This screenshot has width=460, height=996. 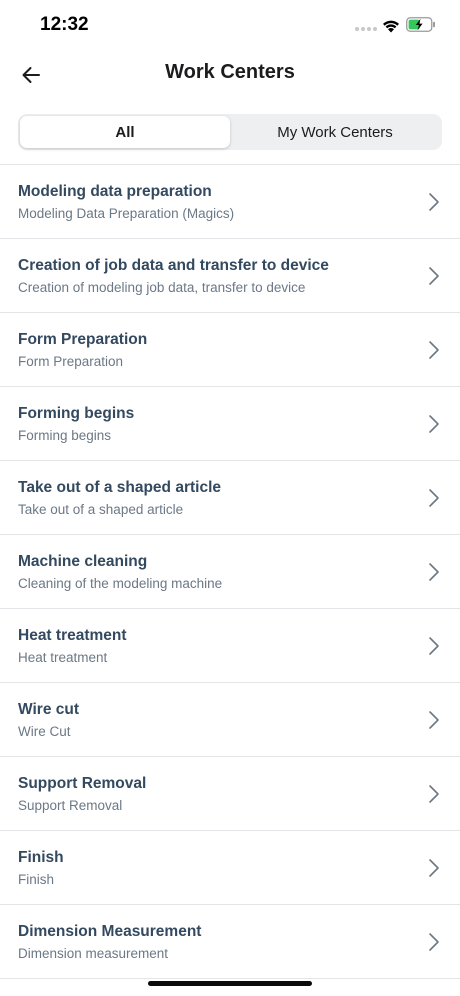 What do you see at coordinates (420, 24) in the screenshot?
I see `battery-charging-icon` at bounding box center [420, 24].